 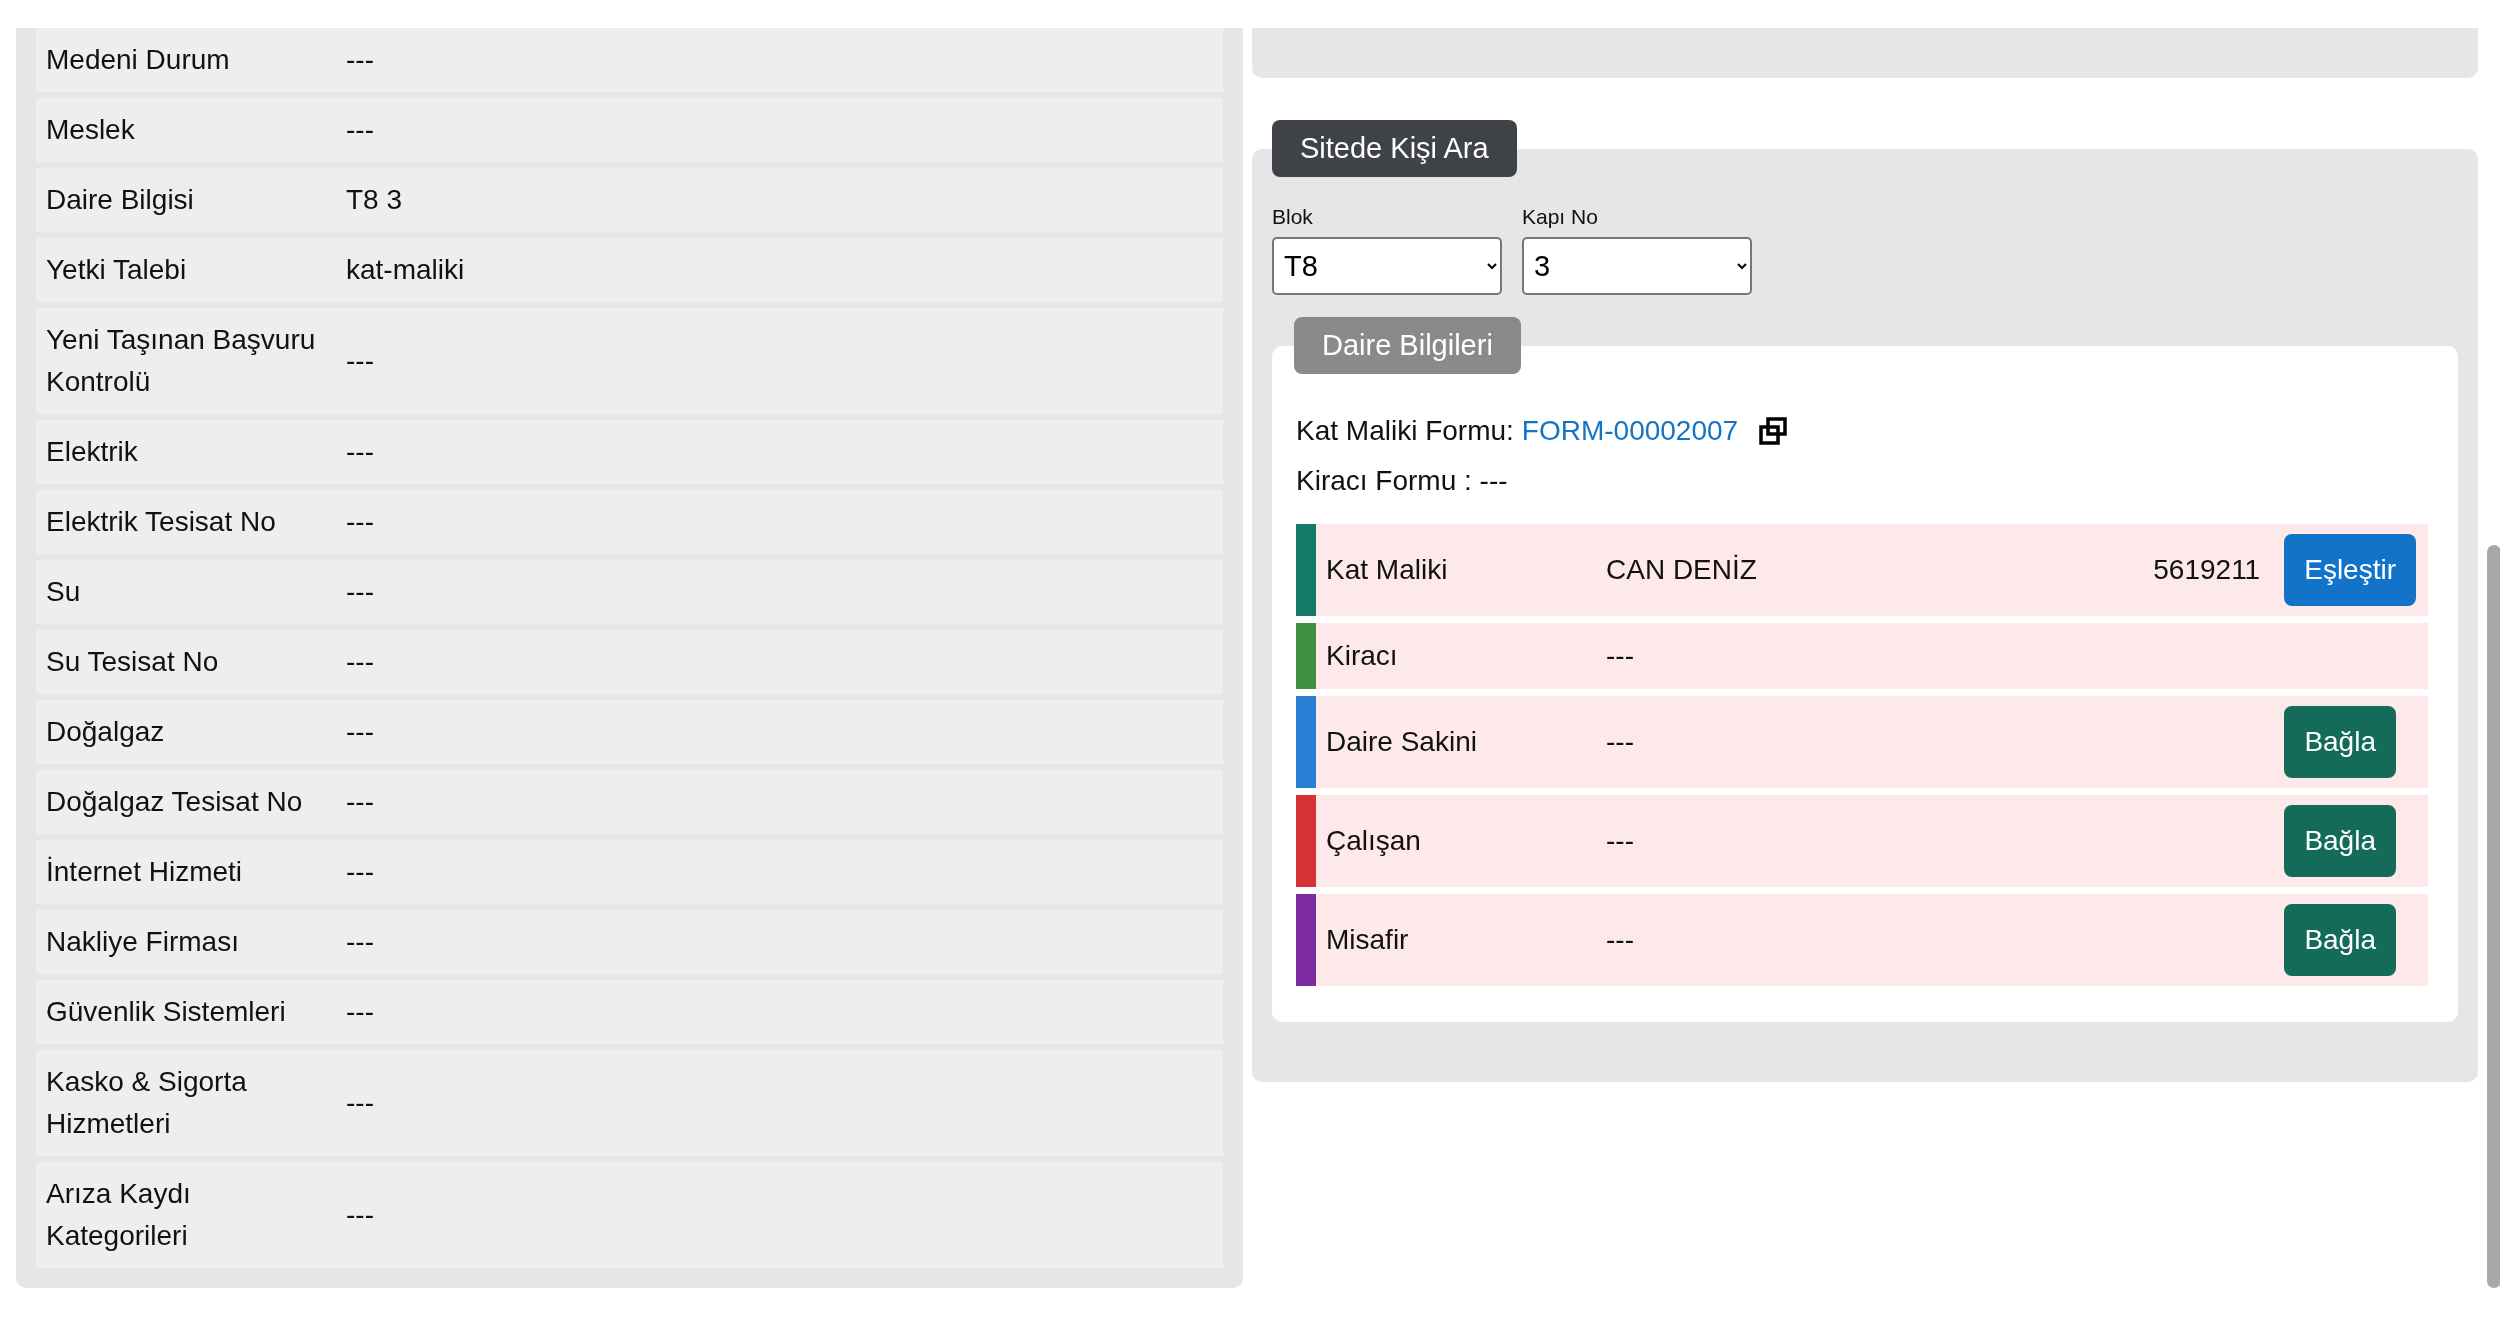 What do you see at coordinates (147, 1103) in the screenshot?
I see `detail-label: Kasko & Sigorta Hizmetleri` at bounding box center [147, 1103].